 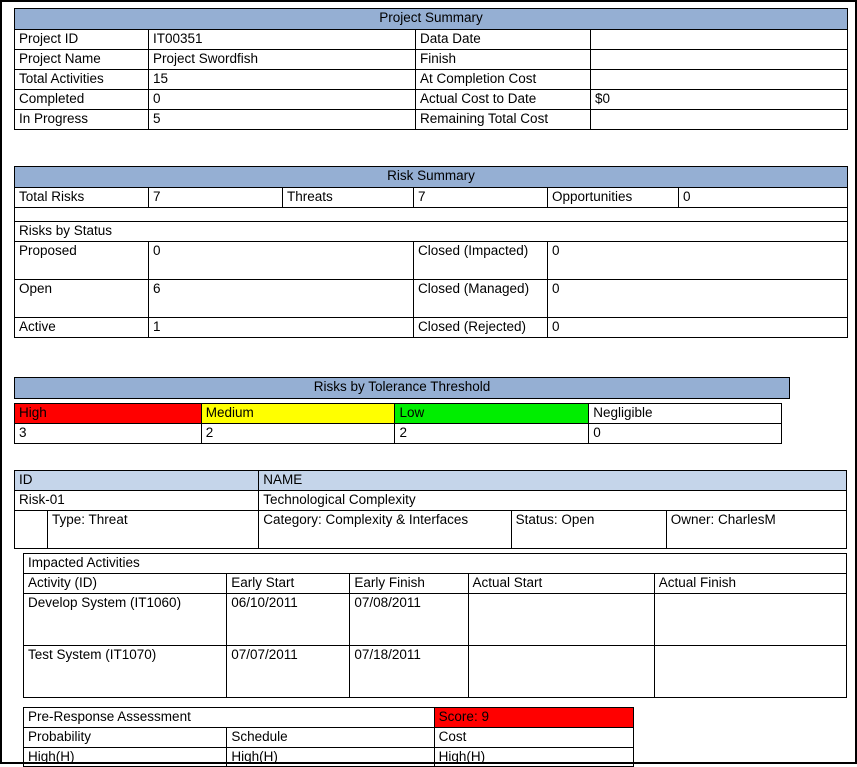 What do you see at coordinates (750, 583) in the screenshot?
I see `col-actual-finish: Actual Finish` at bounding box center [750, 583].